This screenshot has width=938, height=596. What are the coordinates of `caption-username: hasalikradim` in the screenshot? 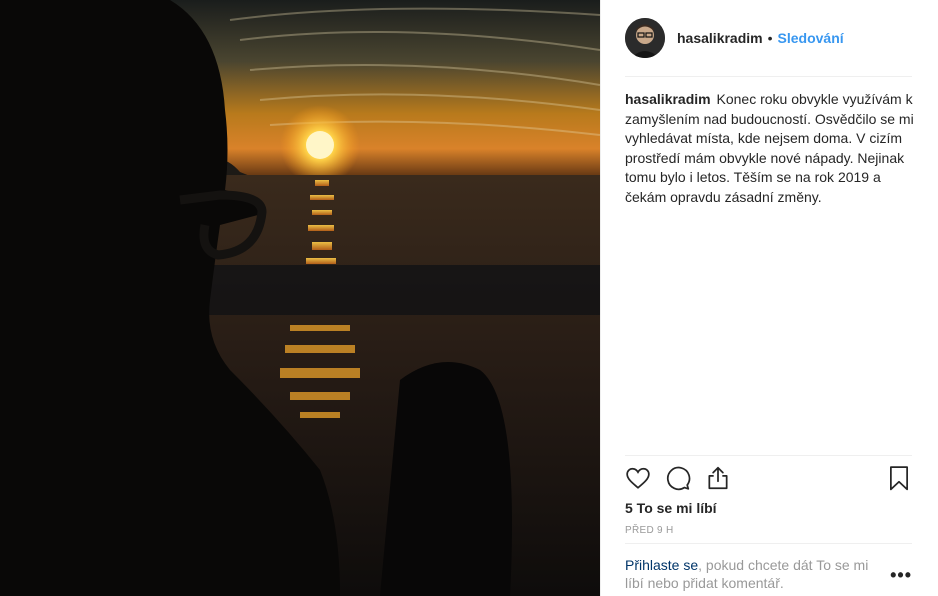 It's located at (668, 99).